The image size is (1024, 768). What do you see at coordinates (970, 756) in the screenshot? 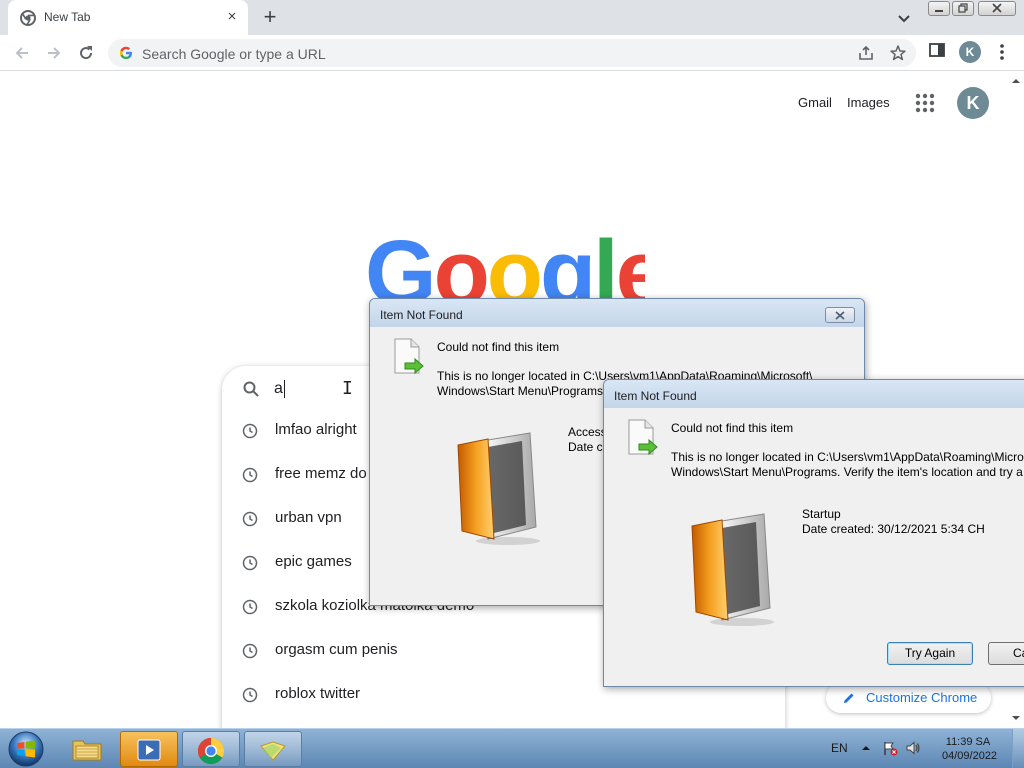
I see `clock-date: 04/09/2022` at bounding box center [970, 756].